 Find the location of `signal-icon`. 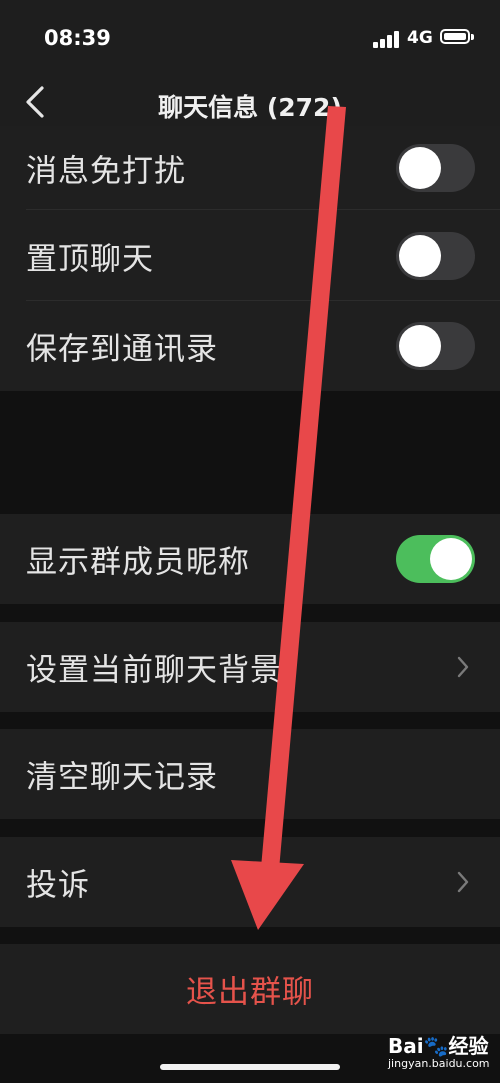

signal-icon is located at coordinates (388, 39).